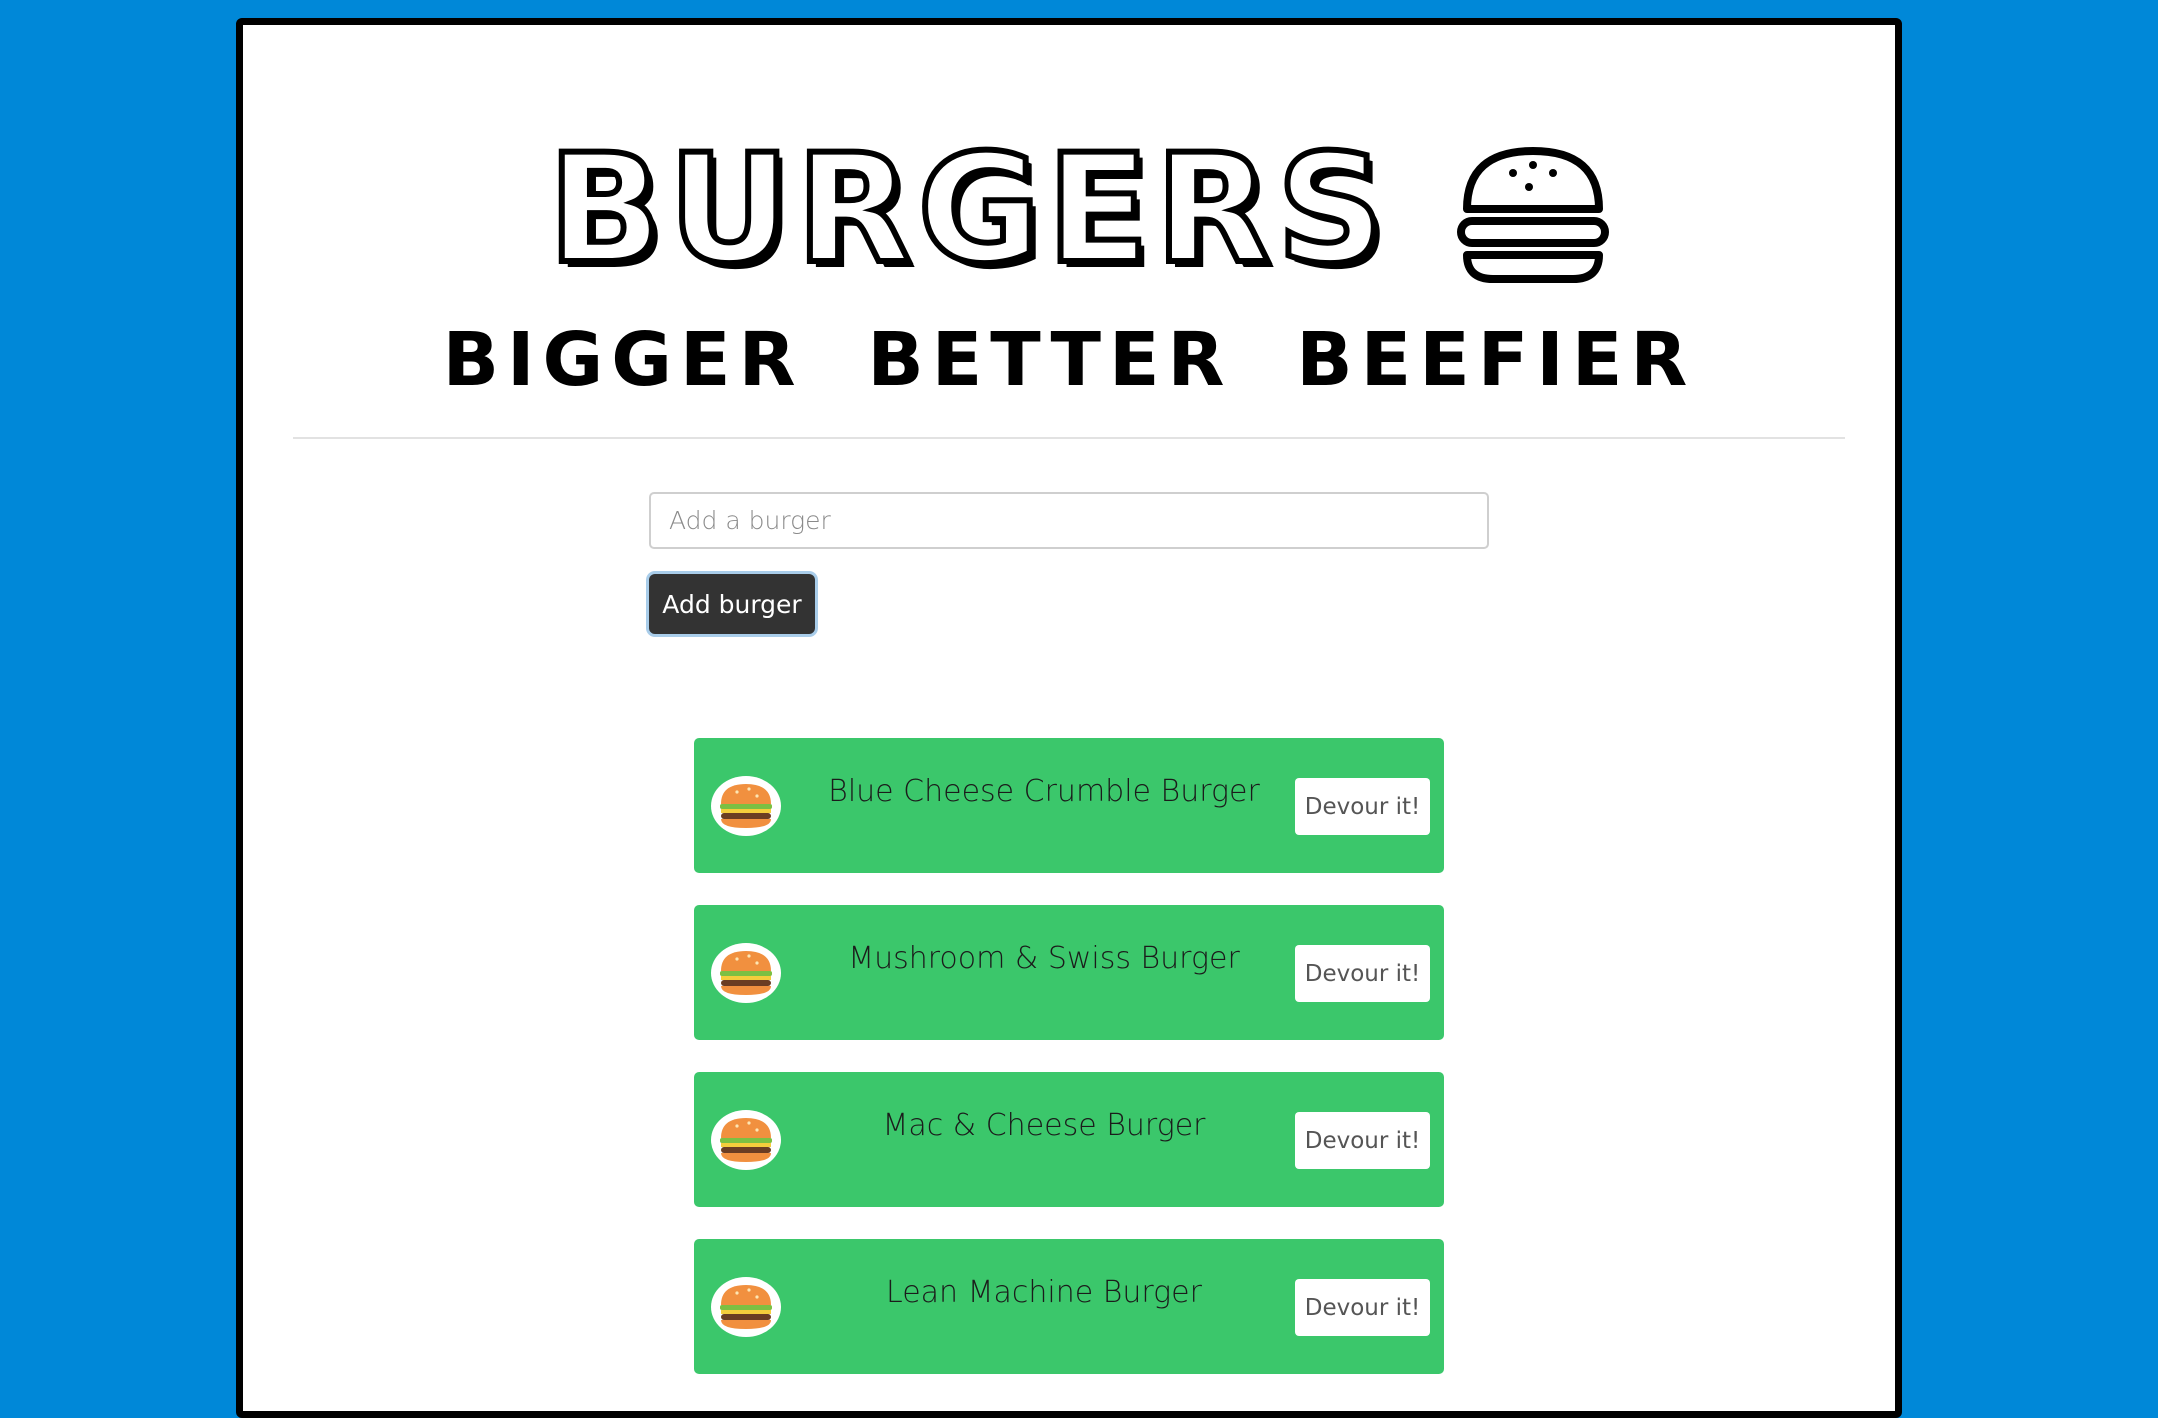  I want to click on burger-name: Mac & Cheese Burger, so click(1044, 1125).